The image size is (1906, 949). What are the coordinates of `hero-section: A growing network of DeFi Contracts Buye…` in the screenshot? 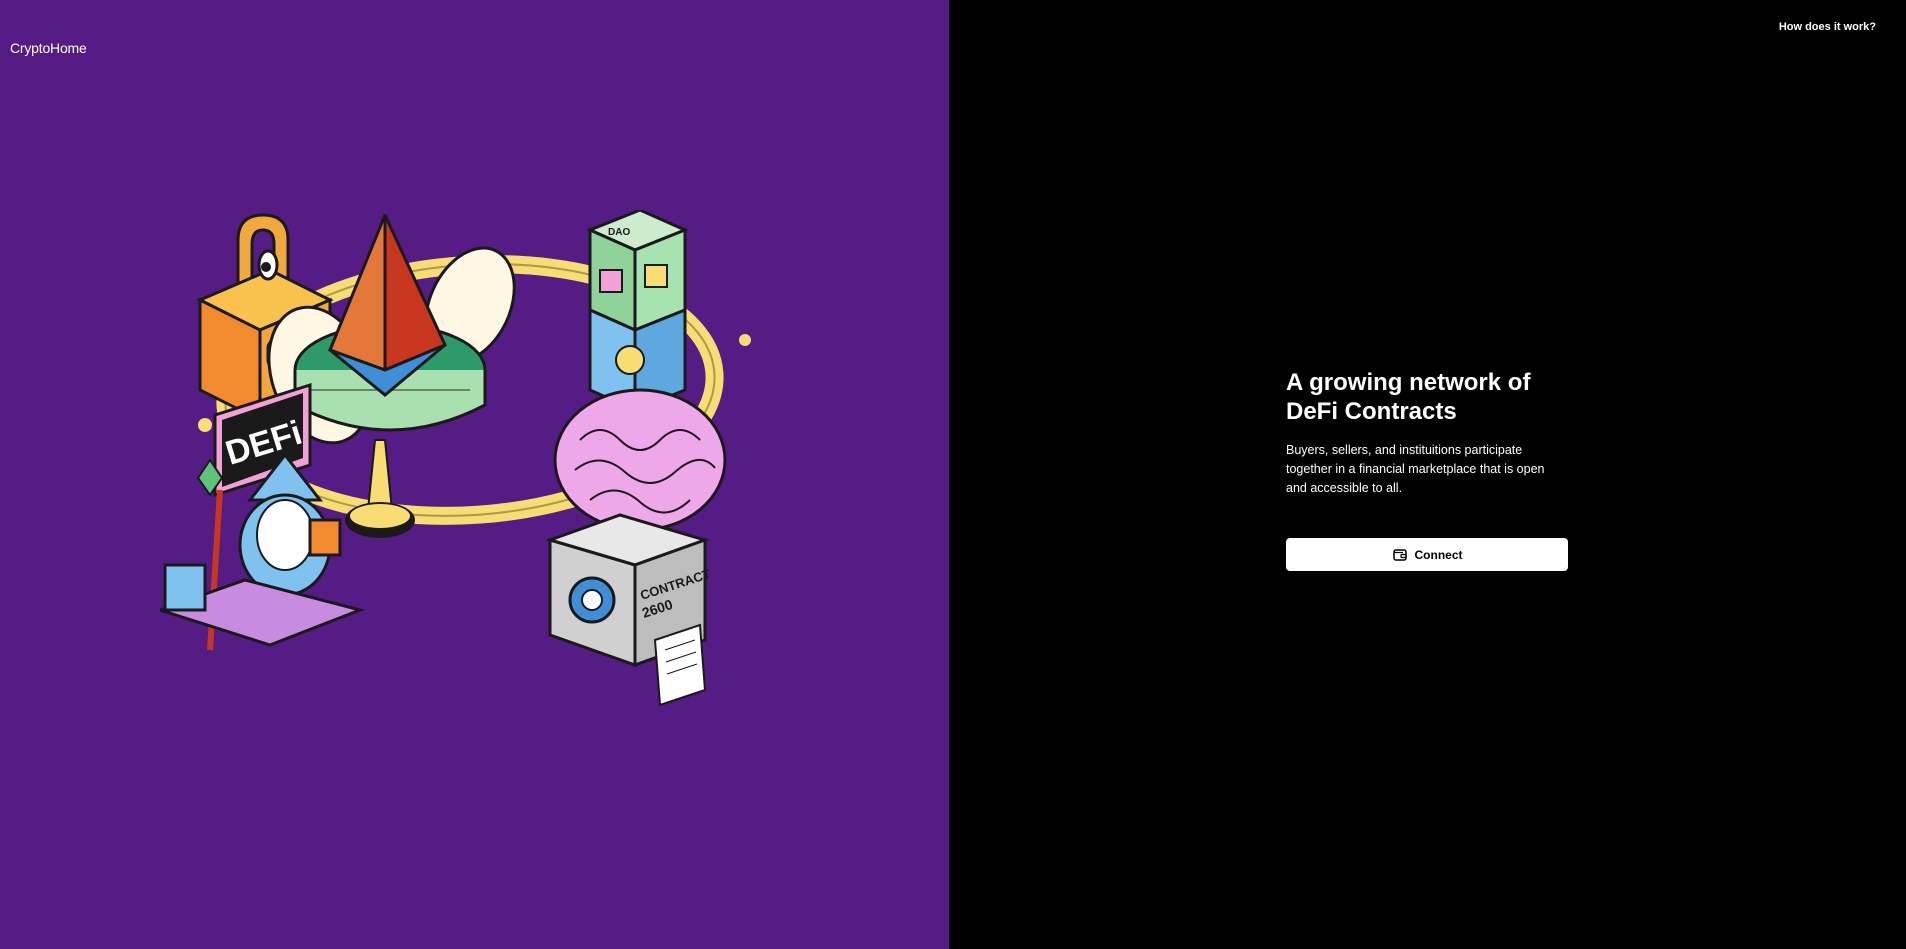 It's located at (1427, 469).